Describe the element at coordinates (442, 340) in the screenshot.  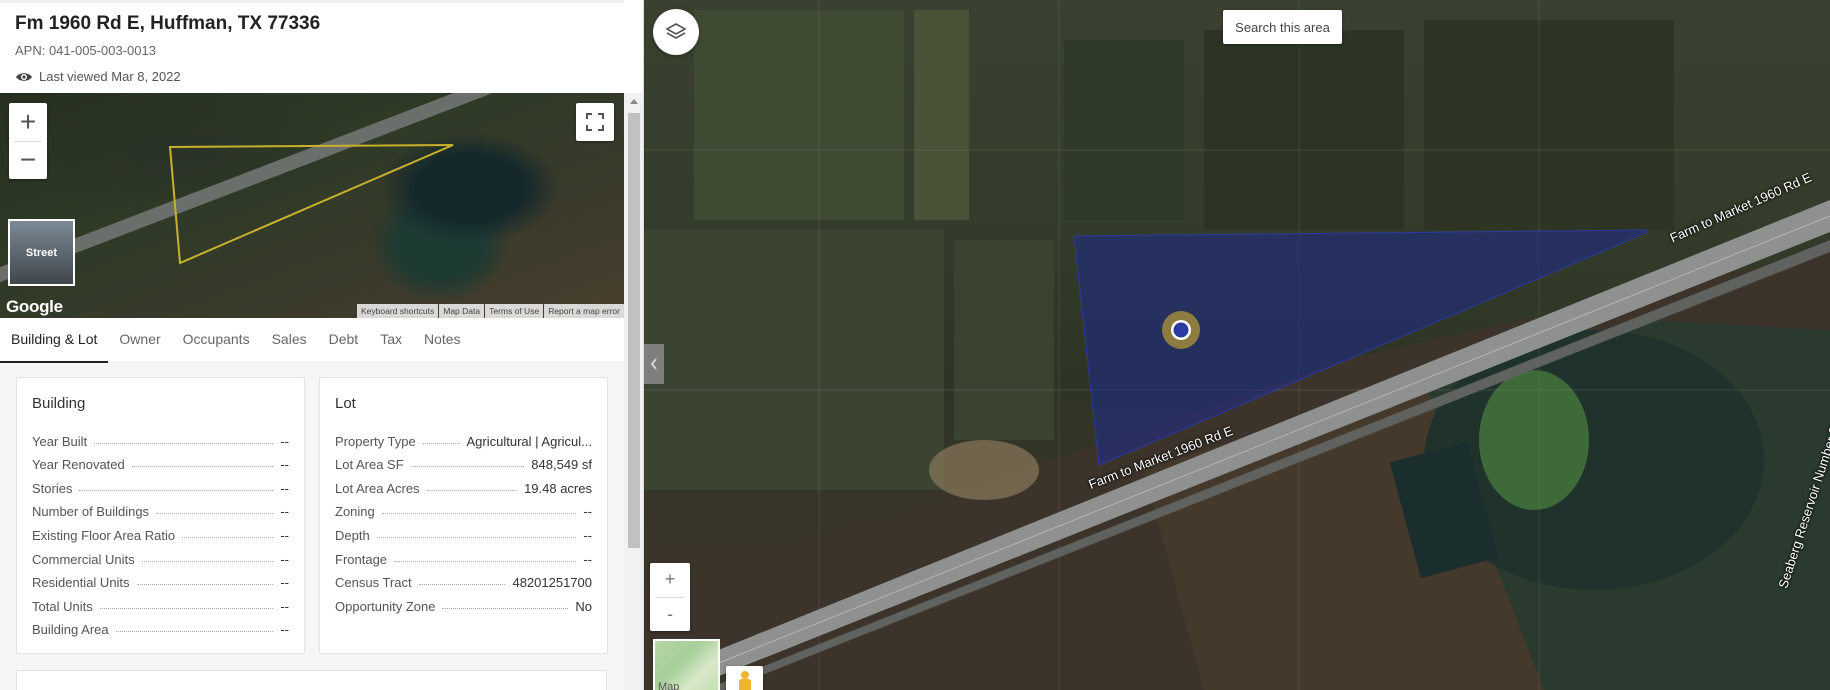
I see `tab-notes: Notes` at that location.